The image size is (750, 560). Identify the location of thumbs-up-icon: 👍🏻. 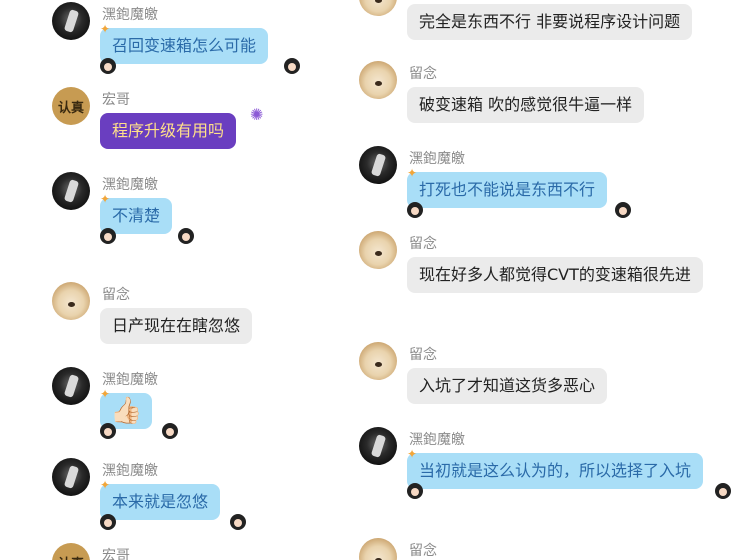
(126, 411).